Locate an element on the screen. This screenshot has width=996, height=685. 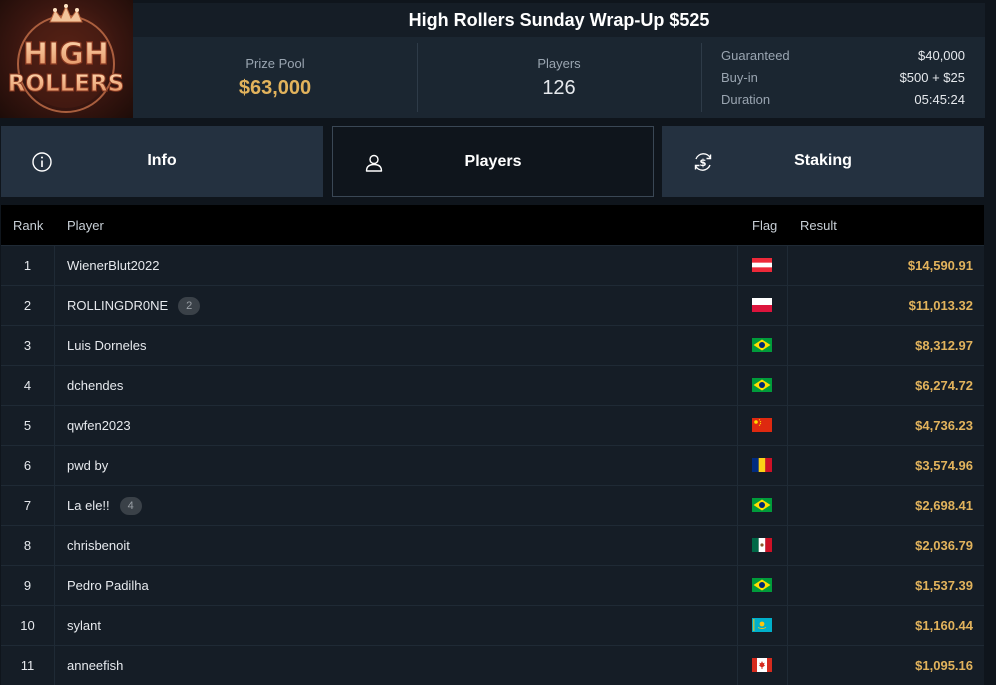
result-cell: $11,013.32 is located at coordinates (940, 305).